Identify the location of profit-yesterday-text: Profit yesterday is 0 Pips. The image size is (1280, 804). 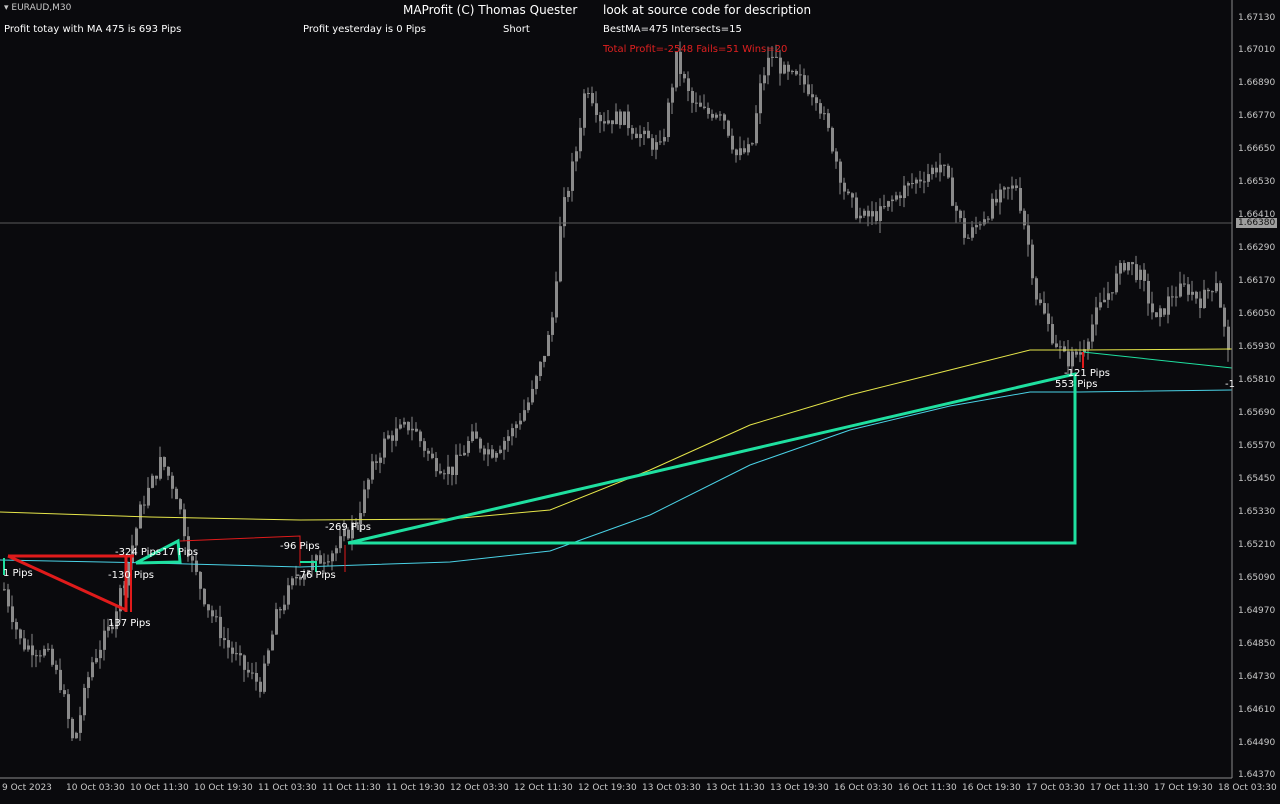
(364, 29).